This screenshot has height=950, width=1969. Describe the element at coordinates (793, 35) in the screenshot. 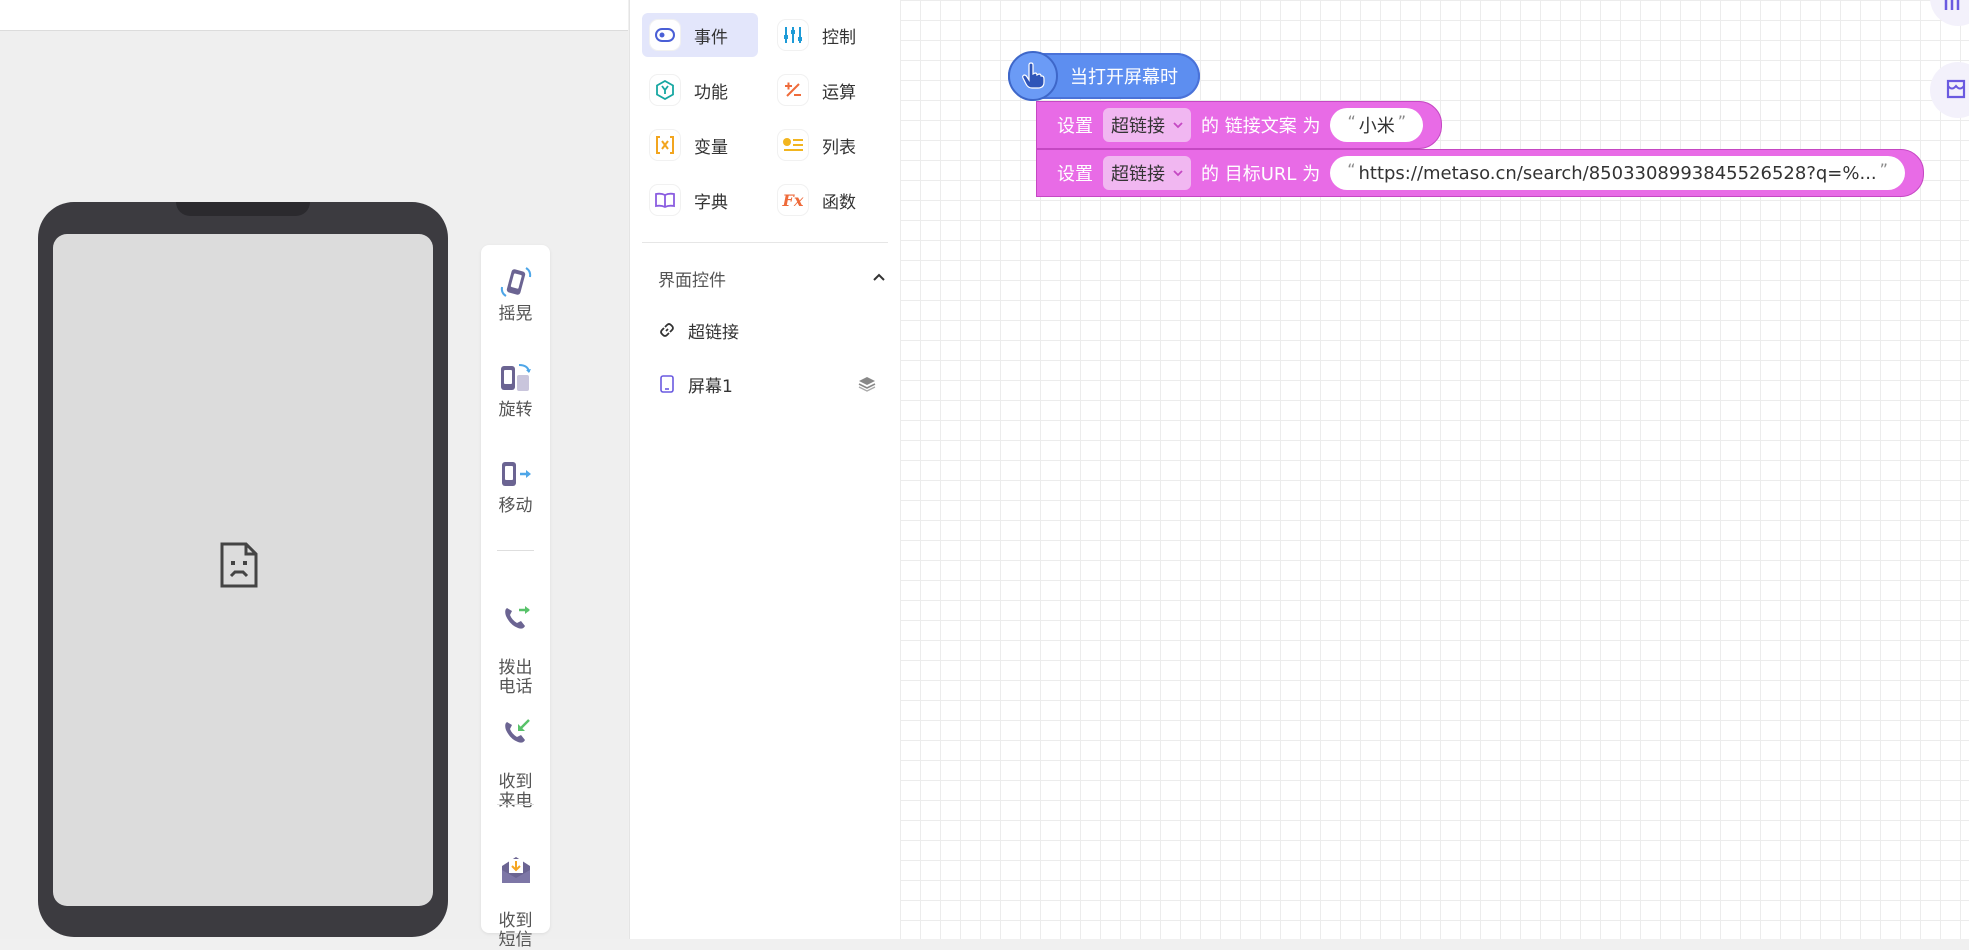

I see `sliders-icon` at that location.